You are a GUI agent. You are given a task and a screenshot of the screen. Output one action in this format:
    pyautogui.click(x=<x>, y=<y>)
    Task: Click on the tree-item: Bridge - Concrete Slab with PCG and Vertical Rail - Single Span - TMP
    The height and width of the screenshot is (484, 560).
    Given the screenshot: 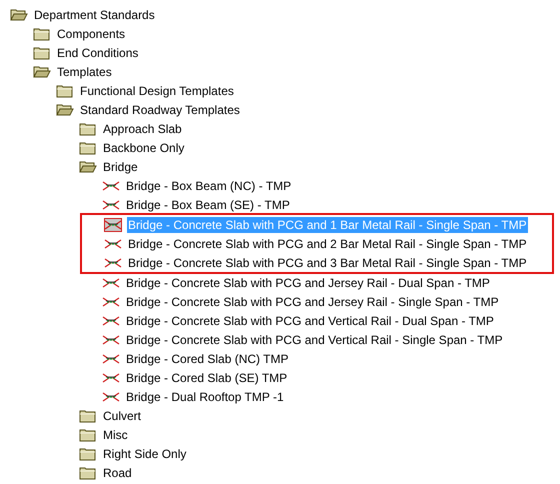 What is the action you would take?
    pyautogui.click(x=314, y=340)
    